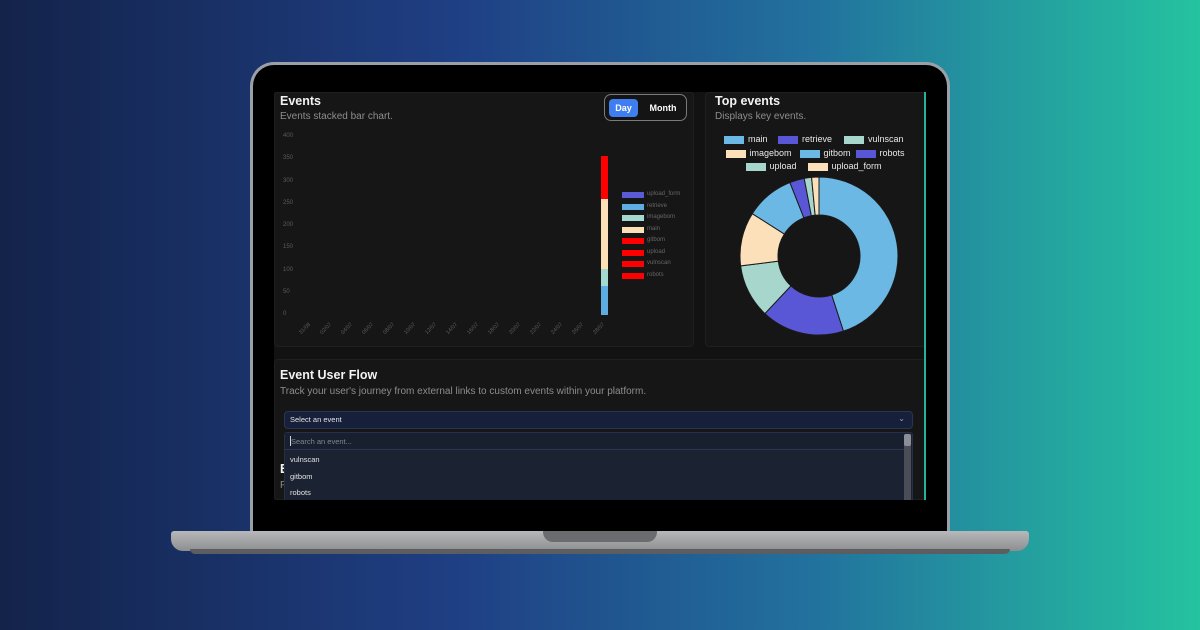 The height and width of the screenshot is (630, 1200). Describe the element at coordinates (656, 251) in the screenshot. I see `legend-label: upload` at that location.